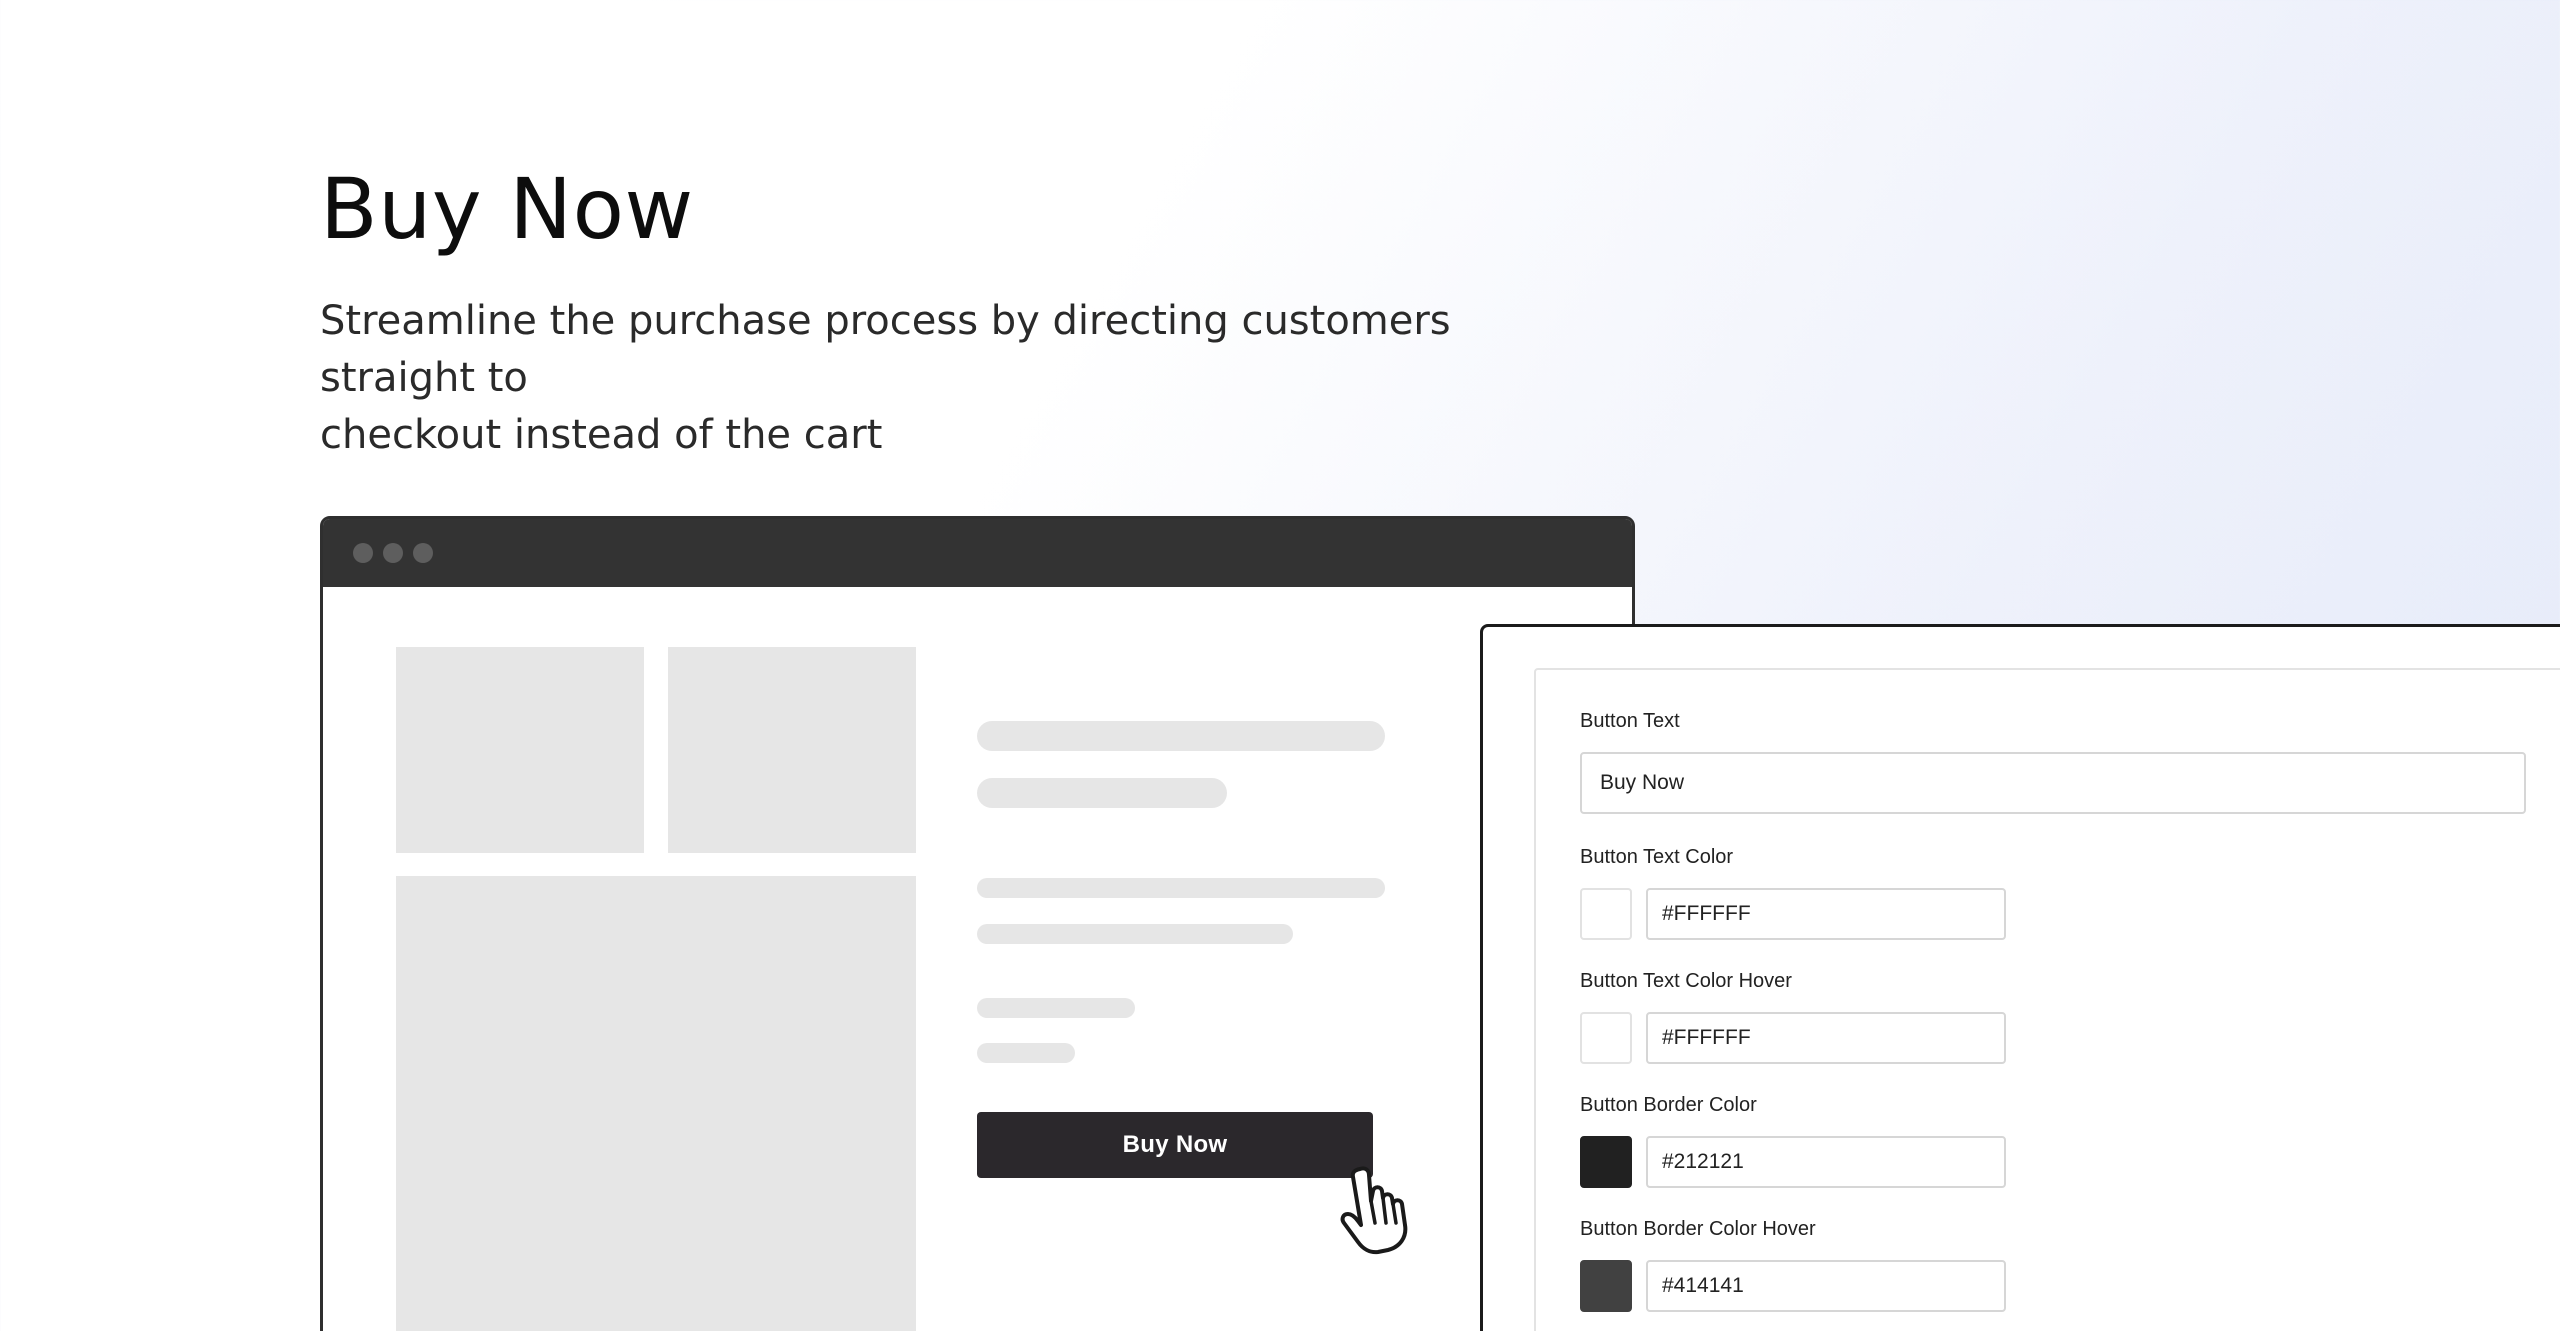 The width and height of the screenshot is (2560, 1331). I want to click on window-dot-close, so click(363, 553).